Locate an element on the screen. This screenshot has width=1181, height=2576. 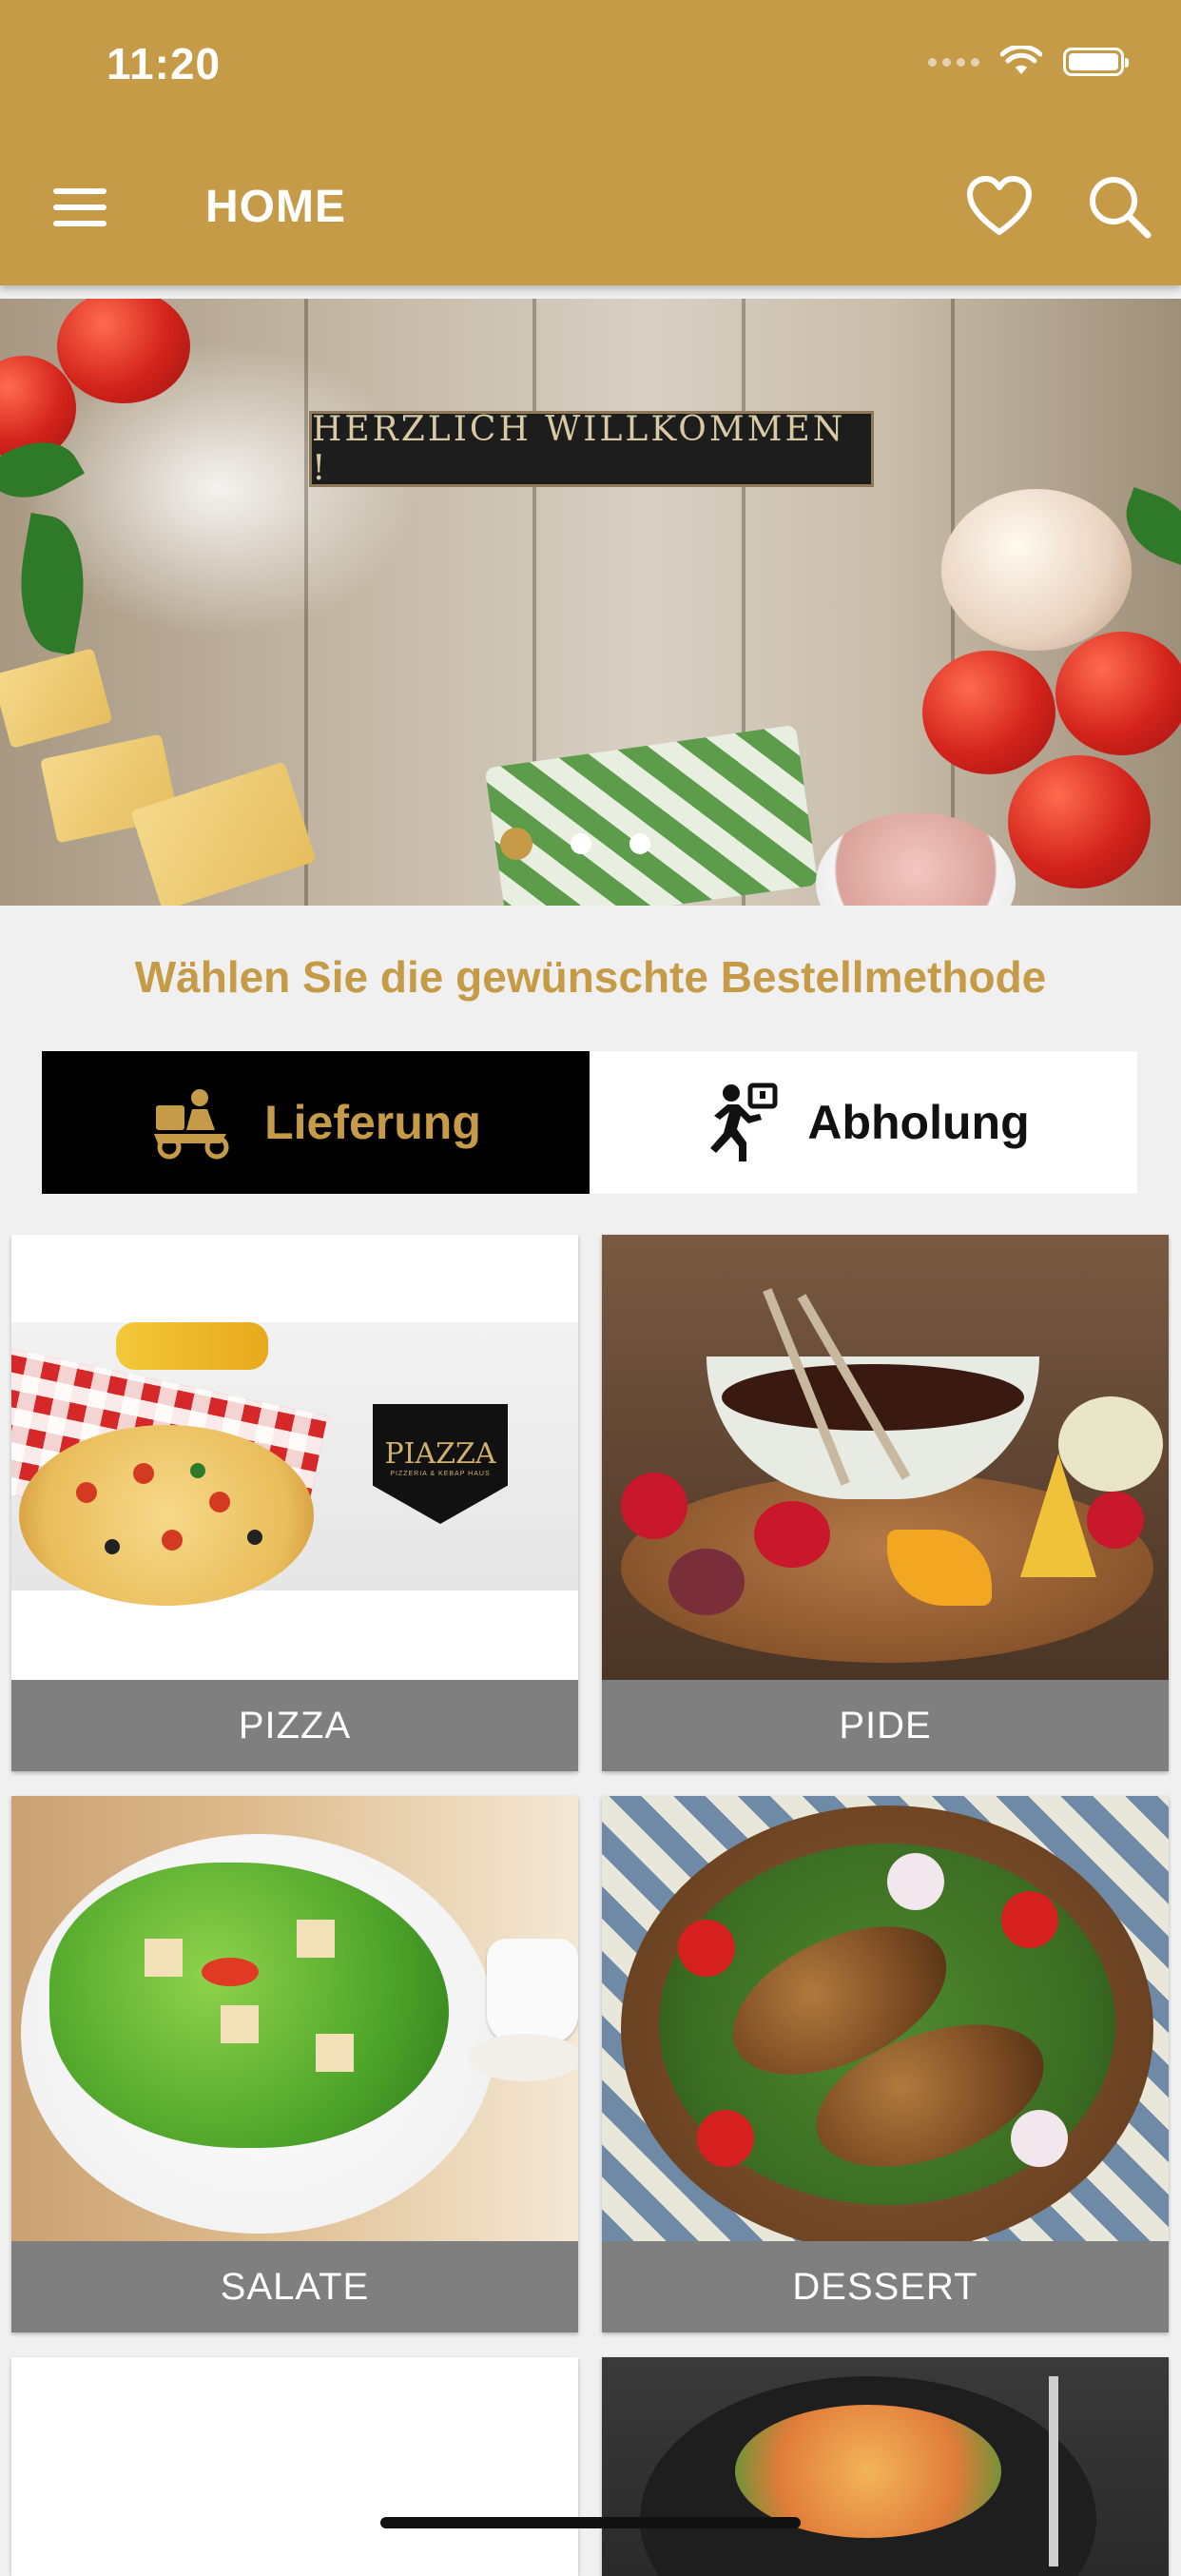
category-label: PIDE is located at coordinates (885, 1726).